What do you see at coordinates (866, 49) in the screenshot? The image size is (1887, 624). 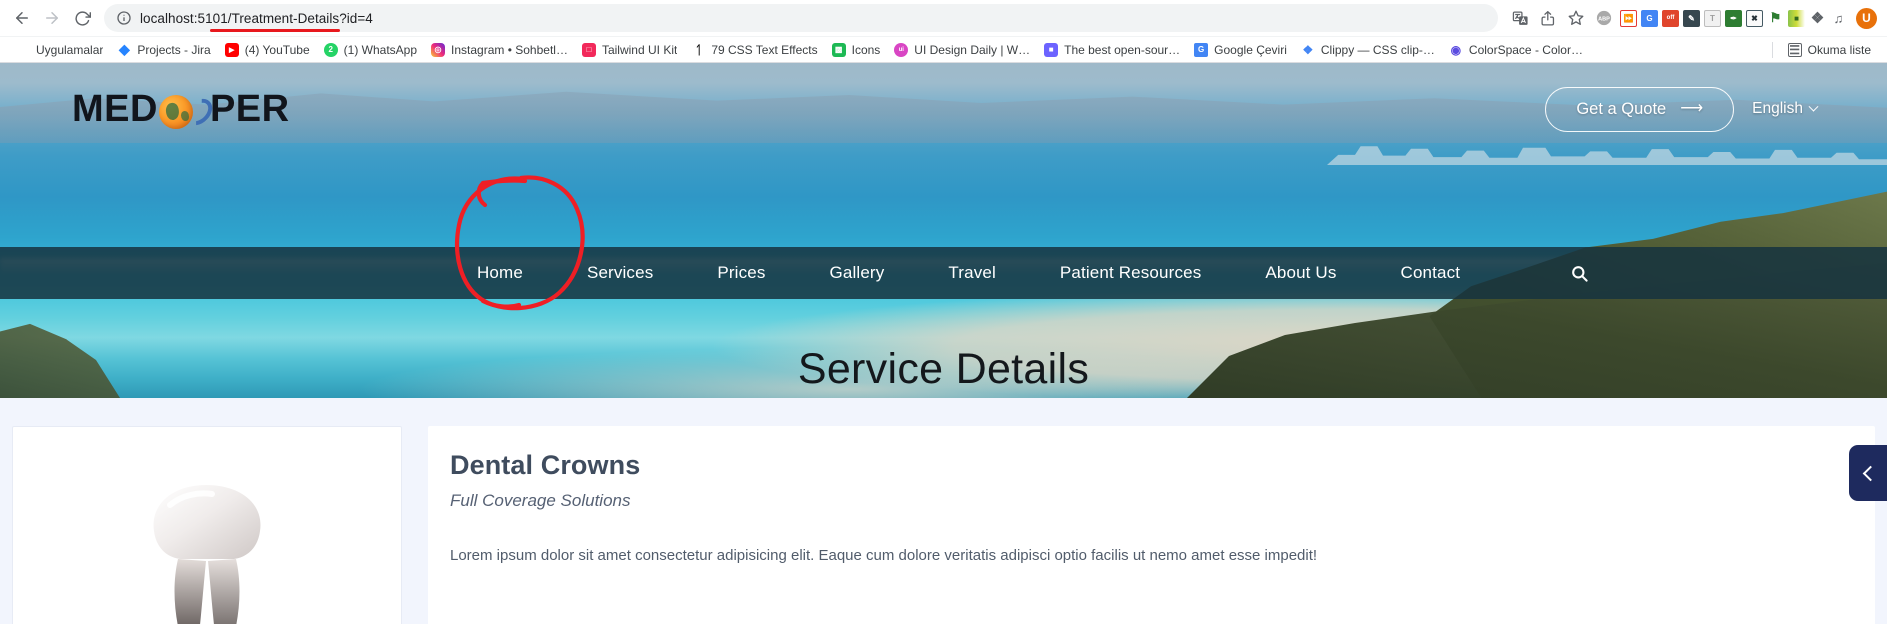 I see `bookmark-label: Icons` at bounding box center [866, 49].